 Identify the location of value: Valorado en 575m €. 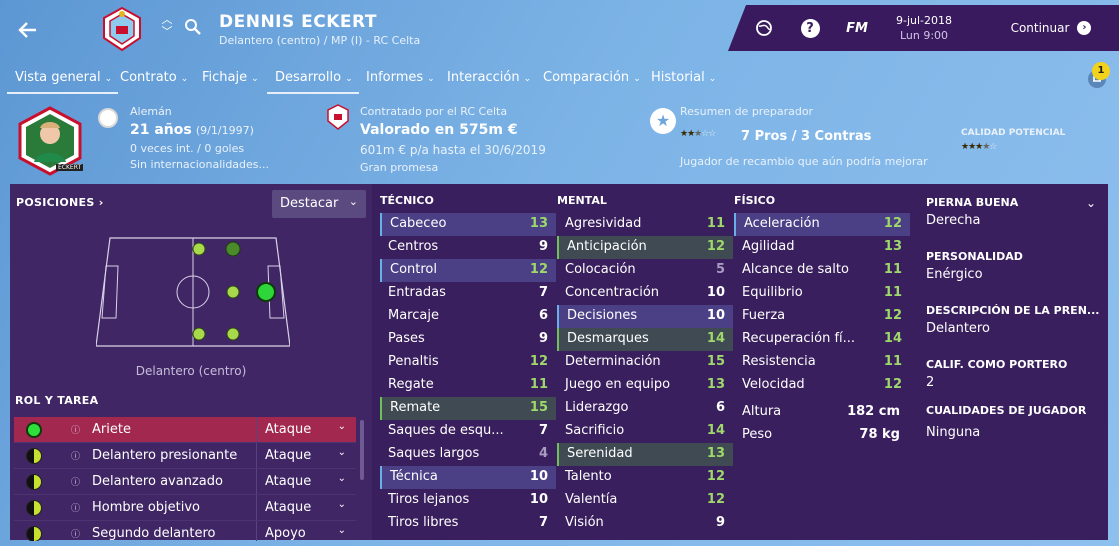
(439, 130).